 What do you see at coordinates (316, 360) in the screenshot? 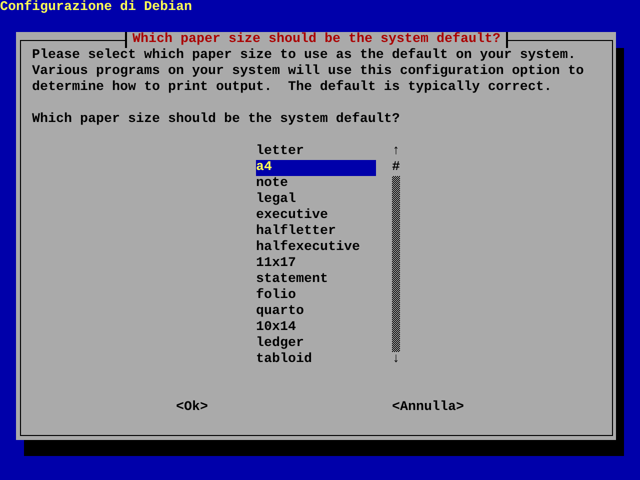
I see `paper-size-option: tabloid` at bounding box center [316, 360].